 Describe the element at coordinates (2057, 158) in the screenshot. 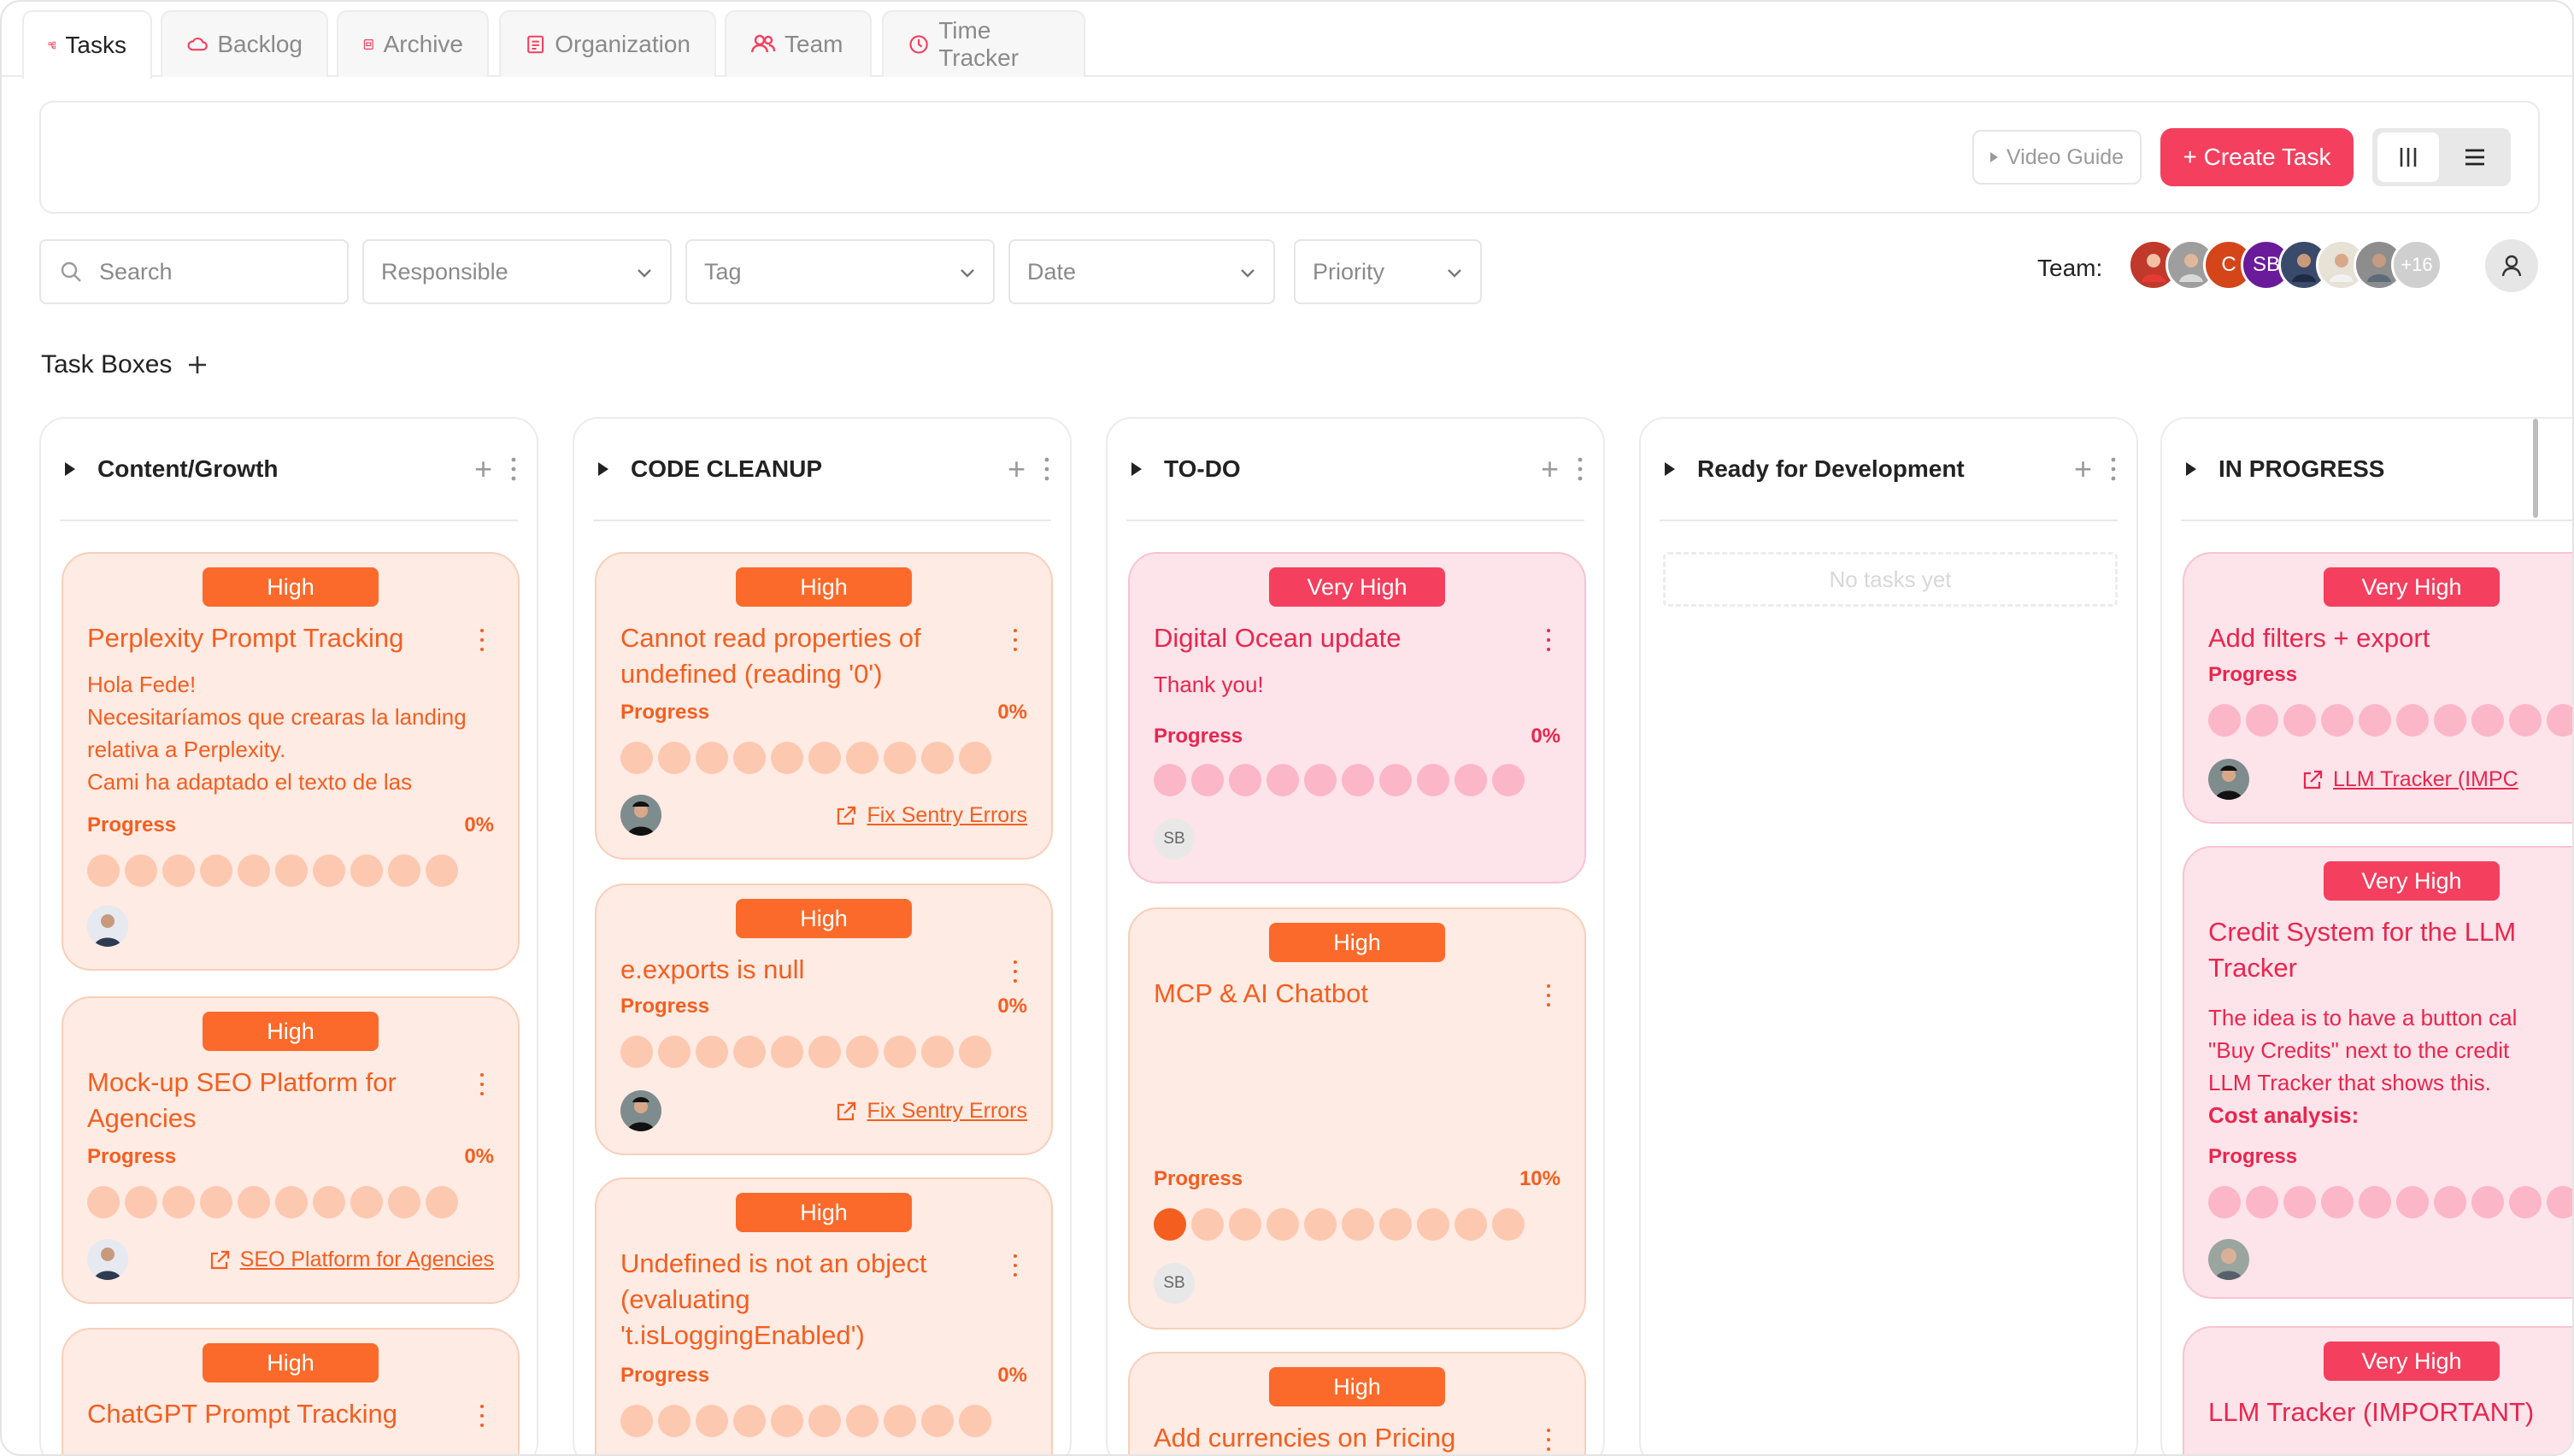

I see `video-guide-button: Video Guide` at that location.